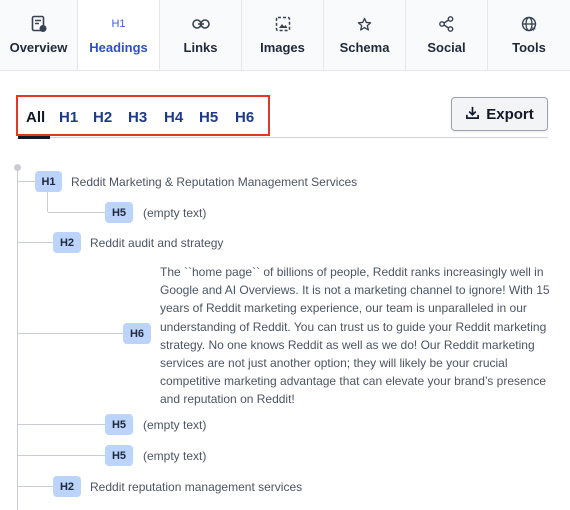 This screenshot has width=570, height=510. What do you see at coordinates (118, 24) in the screenshot?
I see `h1-icon: H1` at bounding box center [118, 24].